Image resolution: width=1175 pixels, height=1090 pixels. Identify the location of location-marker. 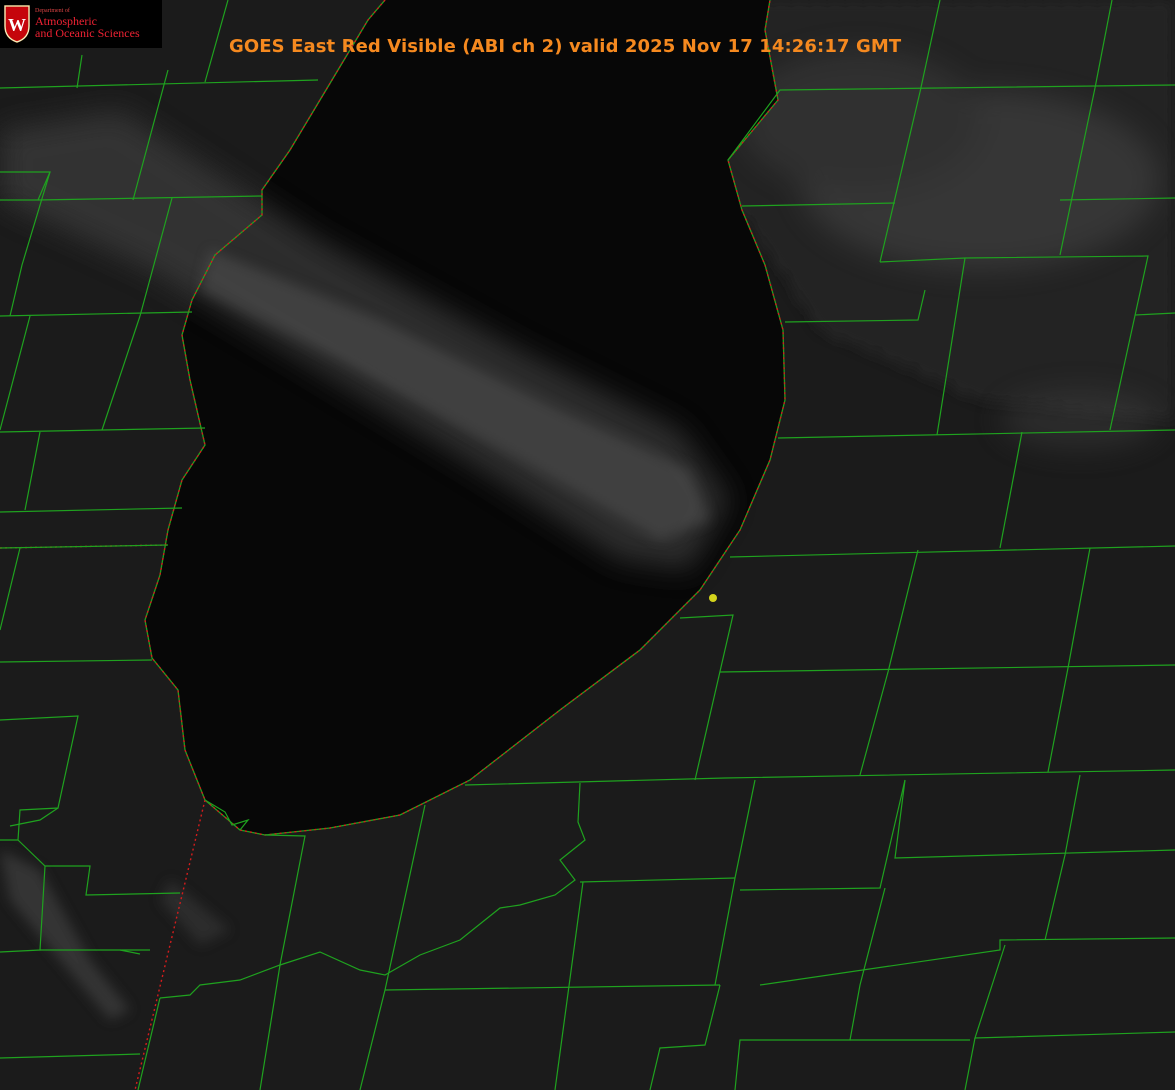
(713, 598).